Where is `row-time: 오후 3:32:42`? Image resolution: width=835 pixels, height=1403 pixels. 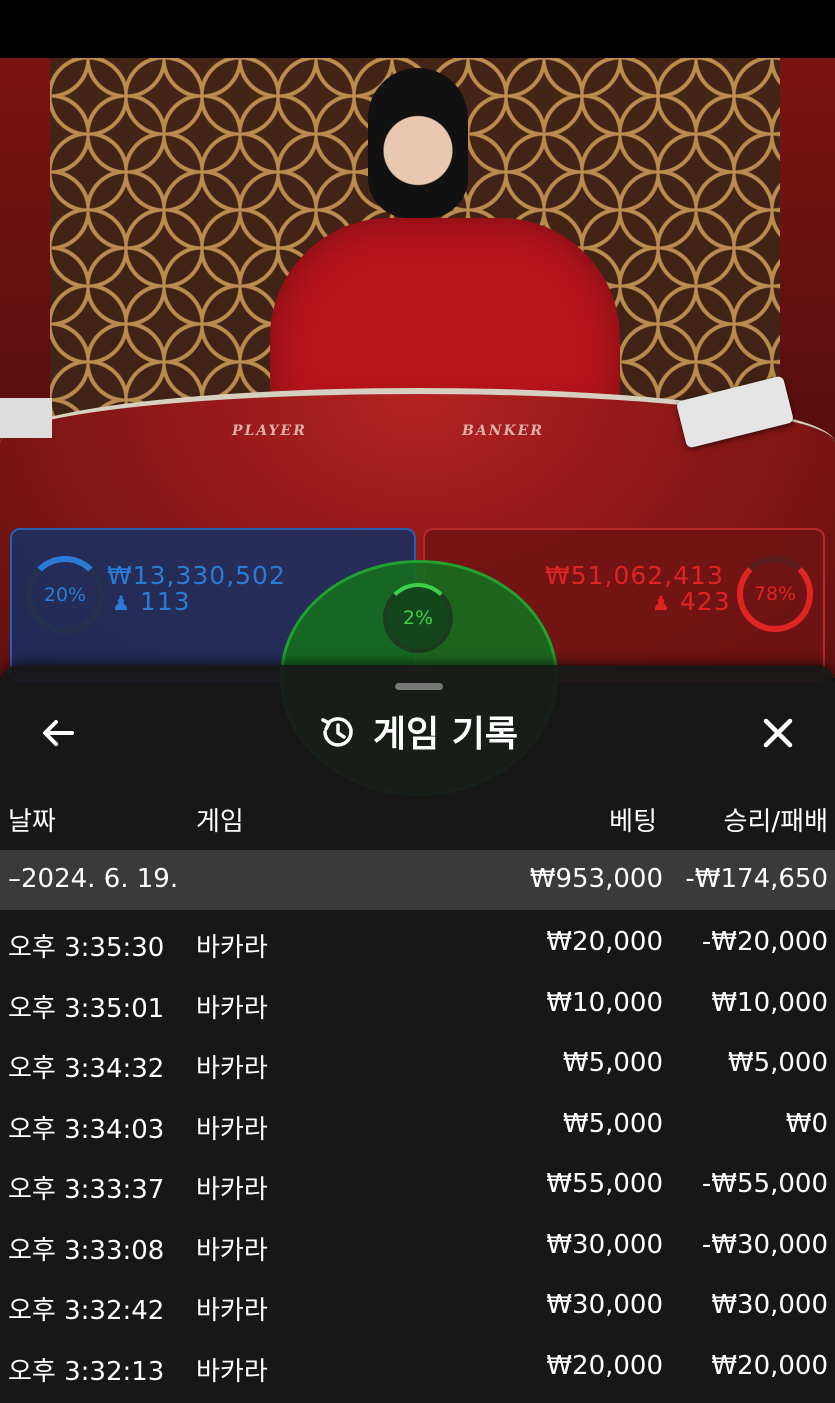
row-time: 오후 3:32:42 is located at coordinates (86, 1311).